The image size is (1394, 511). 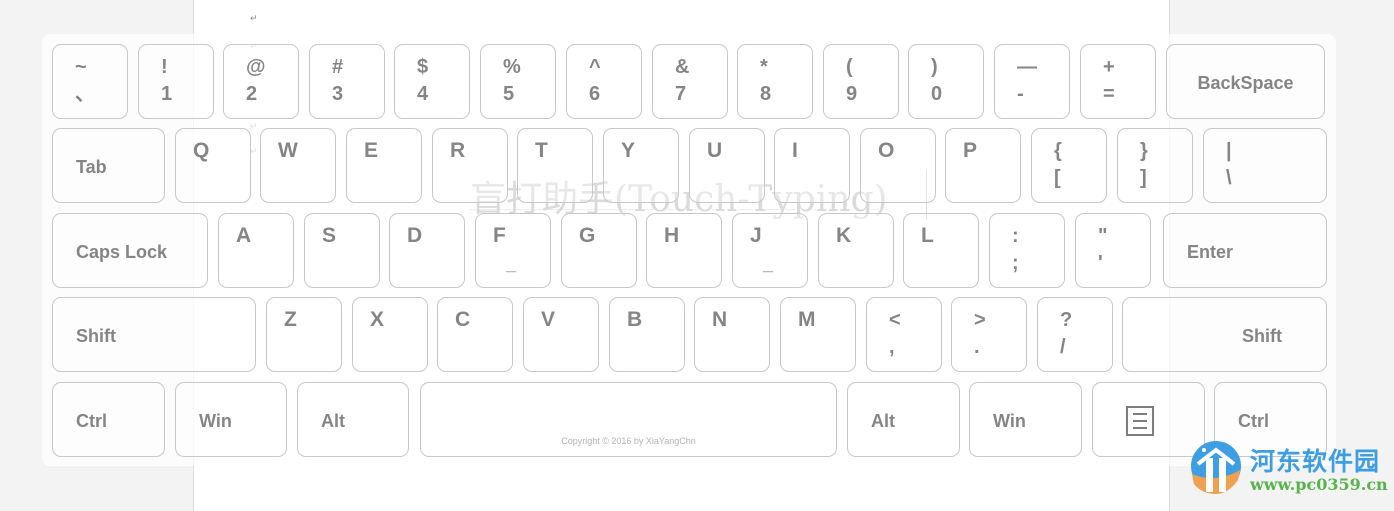 I want to click on key-space: Copyright © 2016 by XiaYangChn, so click(x=628, y=419).